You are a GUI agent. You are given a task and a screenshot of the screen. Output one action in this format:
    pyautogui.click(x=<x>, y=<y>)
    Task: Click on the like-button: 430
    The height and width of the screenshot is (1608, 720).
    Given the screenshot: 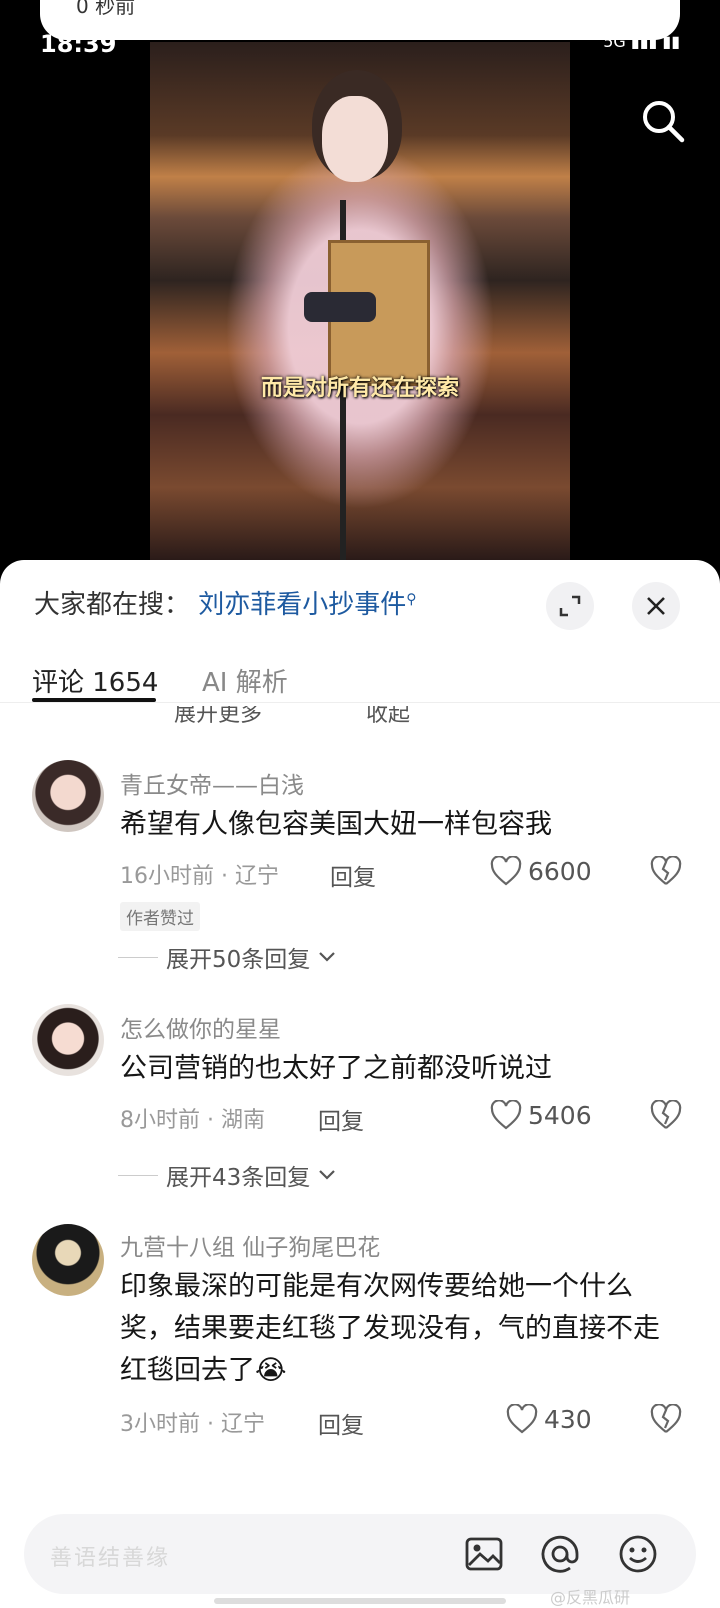 What is the action you would take?
    pyautogui.click(x=549, y=1419)
    